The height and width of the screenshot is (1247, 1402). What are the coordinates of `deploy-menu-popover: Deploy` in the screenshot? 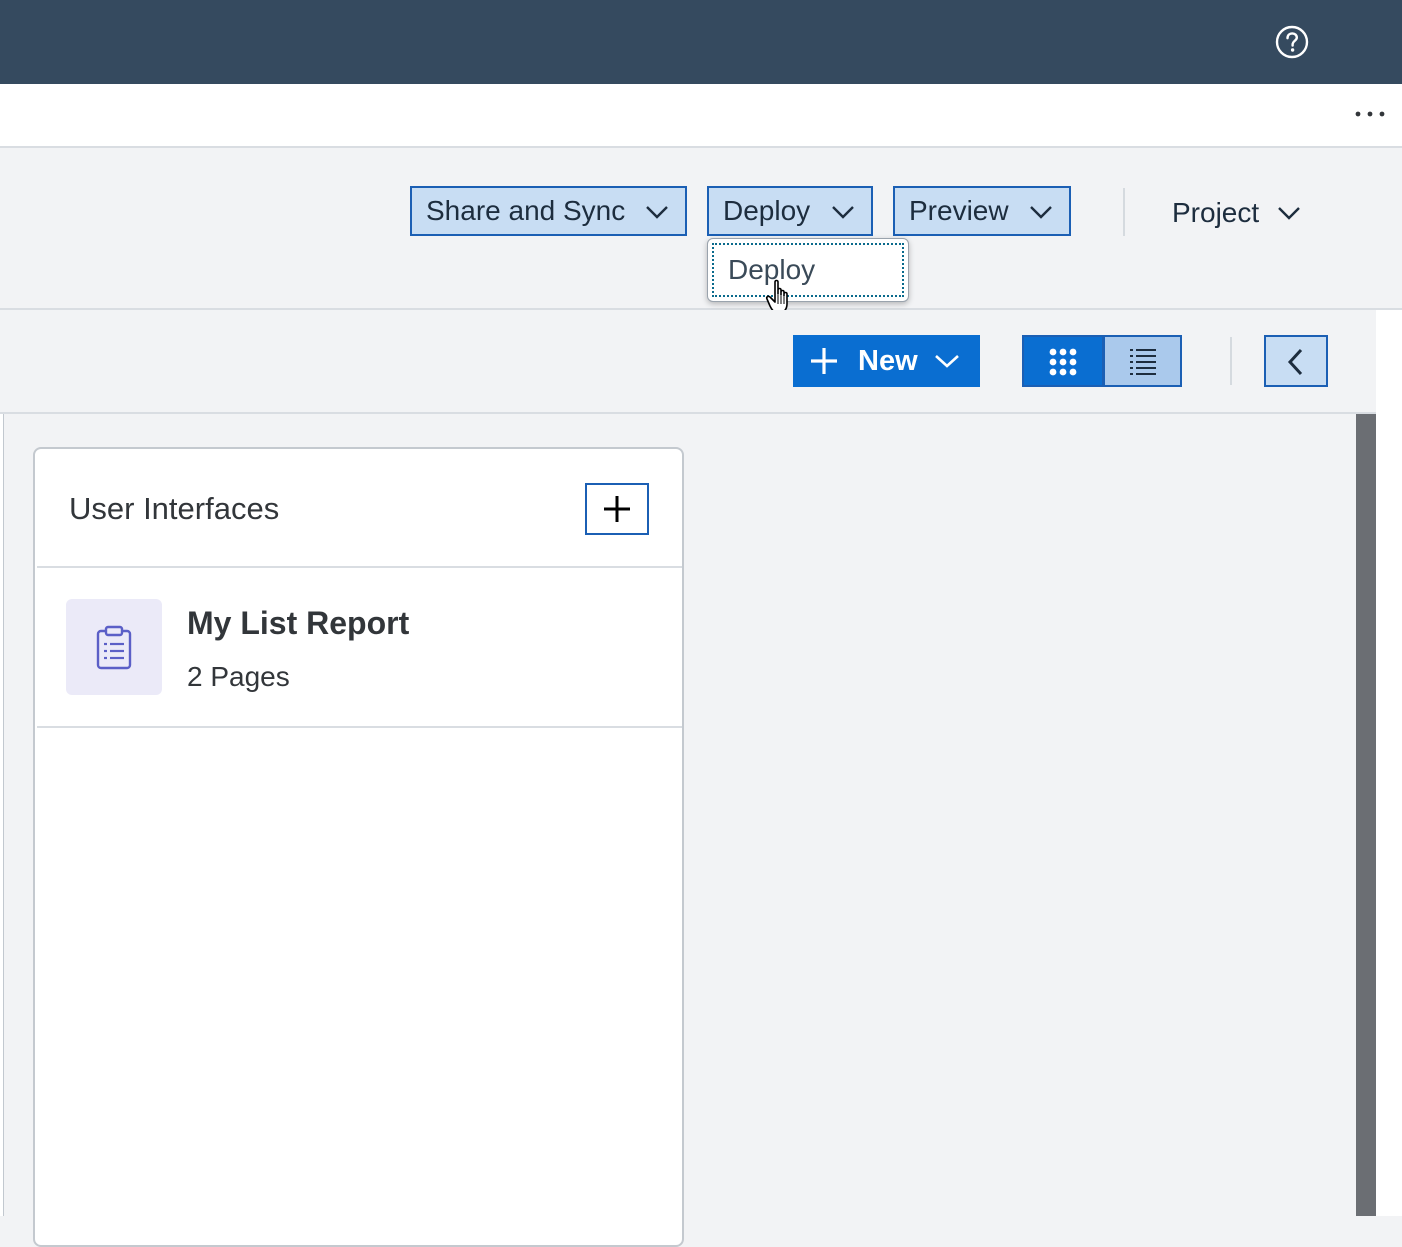 It's located at (808, 270).